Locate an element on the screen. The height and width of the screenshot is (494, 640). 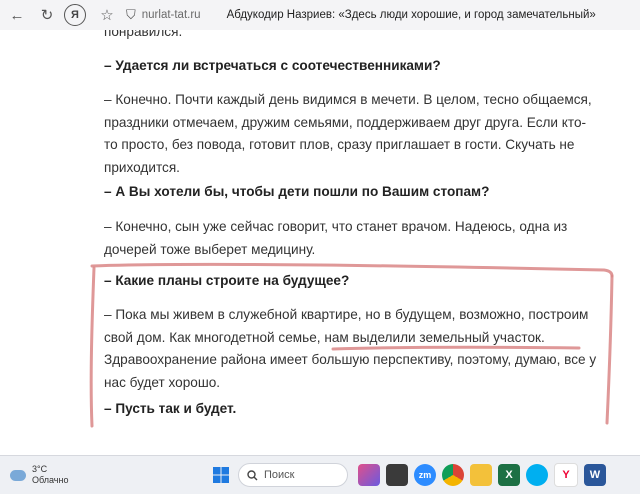
search-icon is located at coordinates (252, 474).